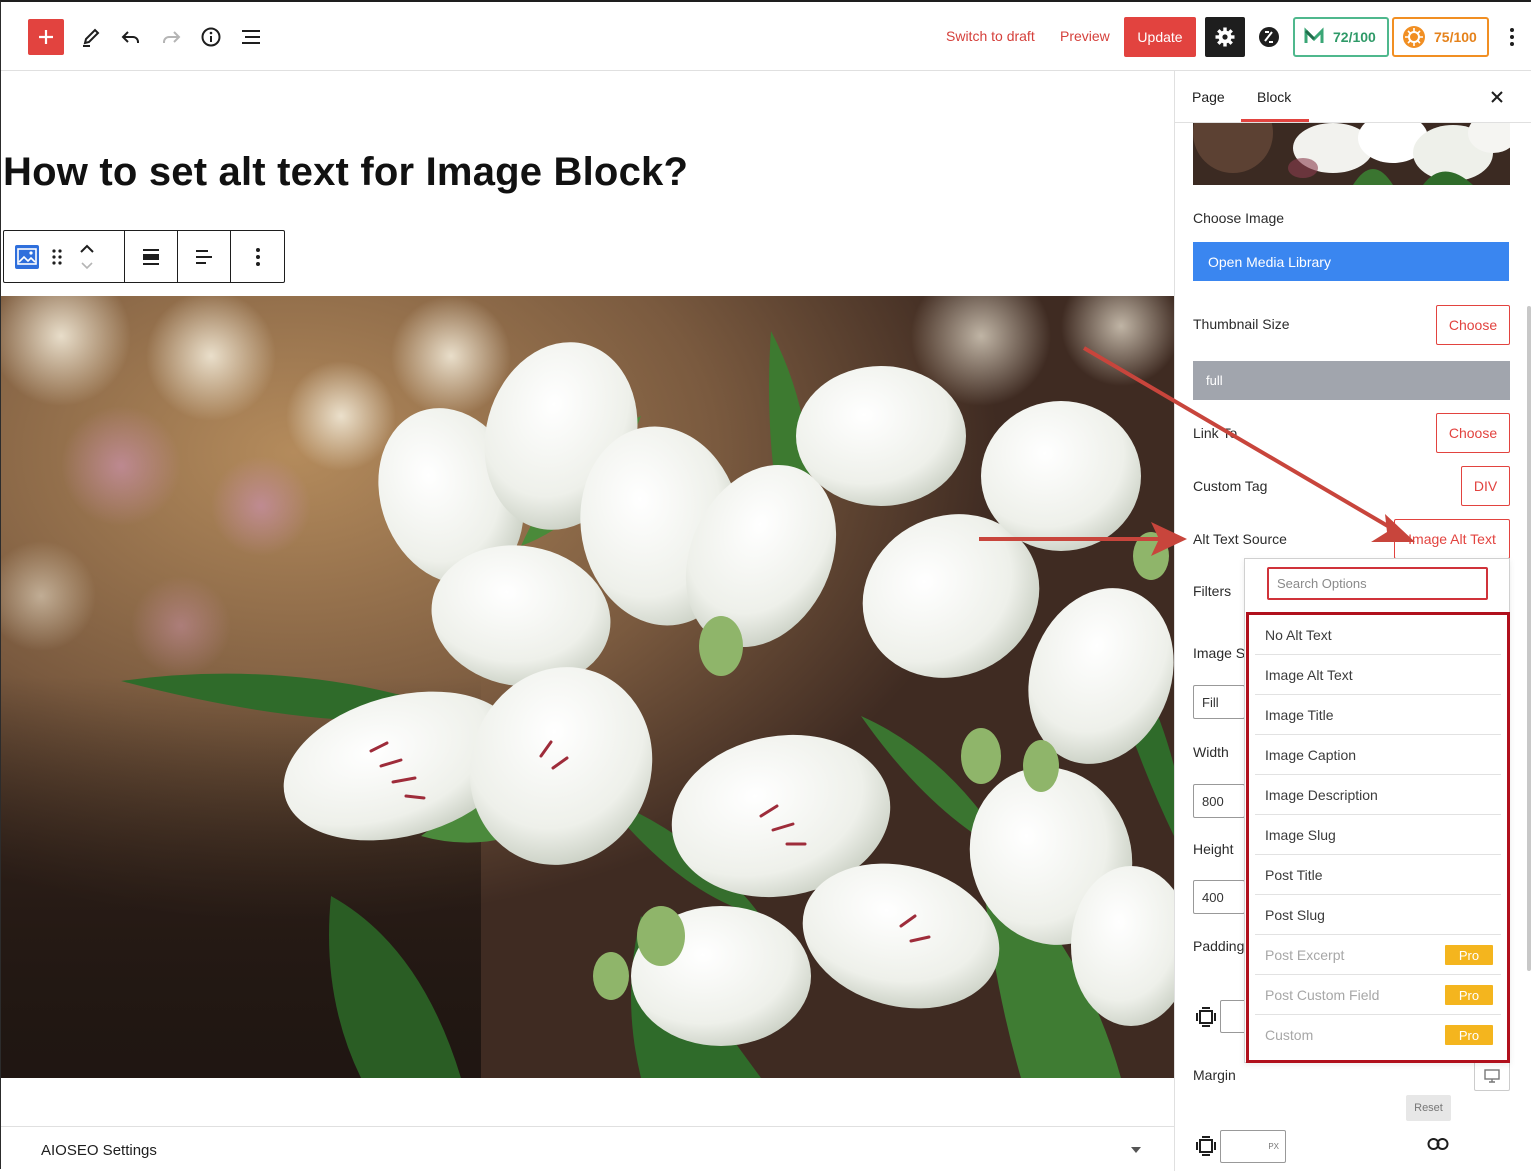 Image resolution: width=1531 pixels, height=1171 pixels. What do you see at coordinates (1378, 875) in the screenshot?
I see `dropdown-option: Post Title` at bounding box center [1378, 875].